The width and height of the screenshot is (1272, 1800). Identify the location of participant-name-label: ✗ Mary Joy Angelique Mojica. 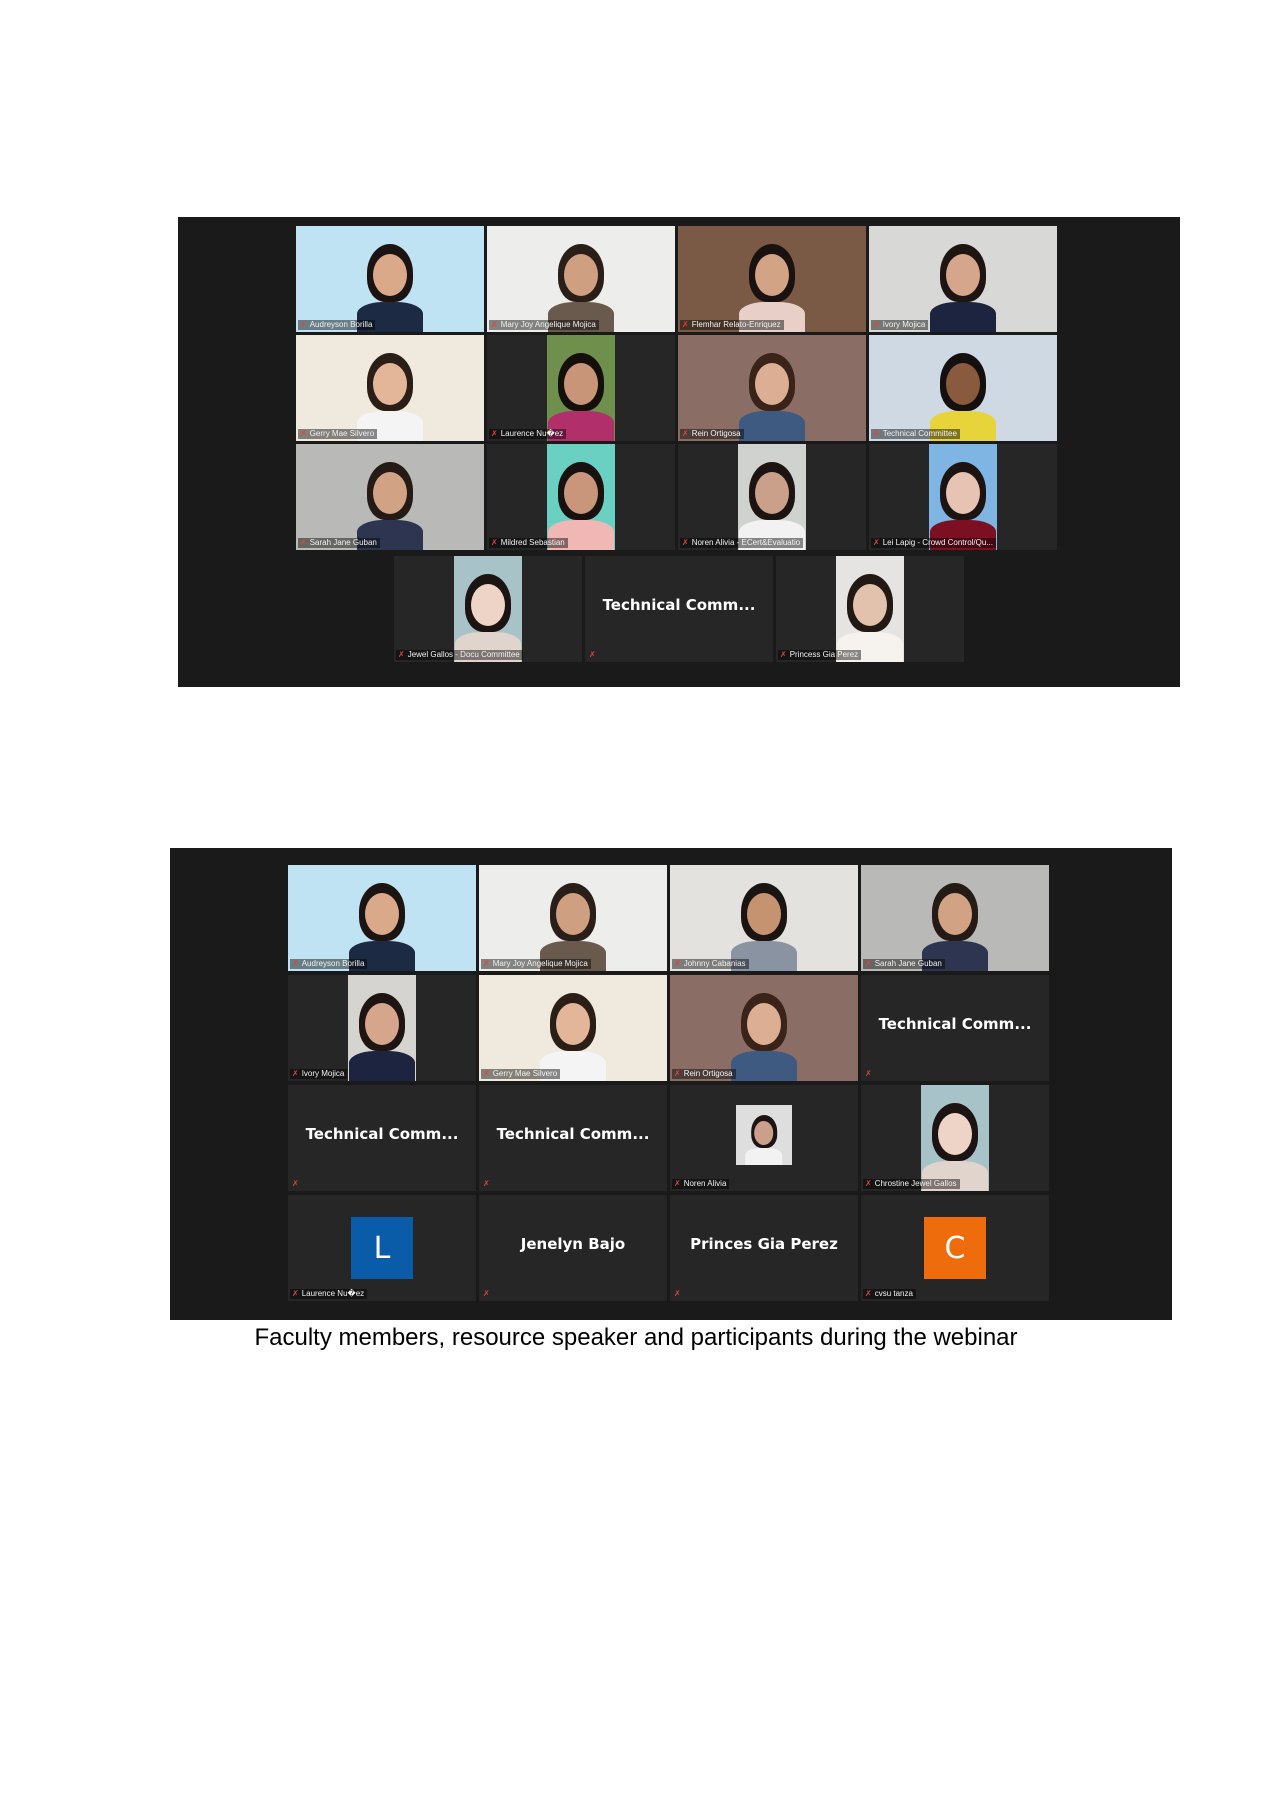
(536, 964).